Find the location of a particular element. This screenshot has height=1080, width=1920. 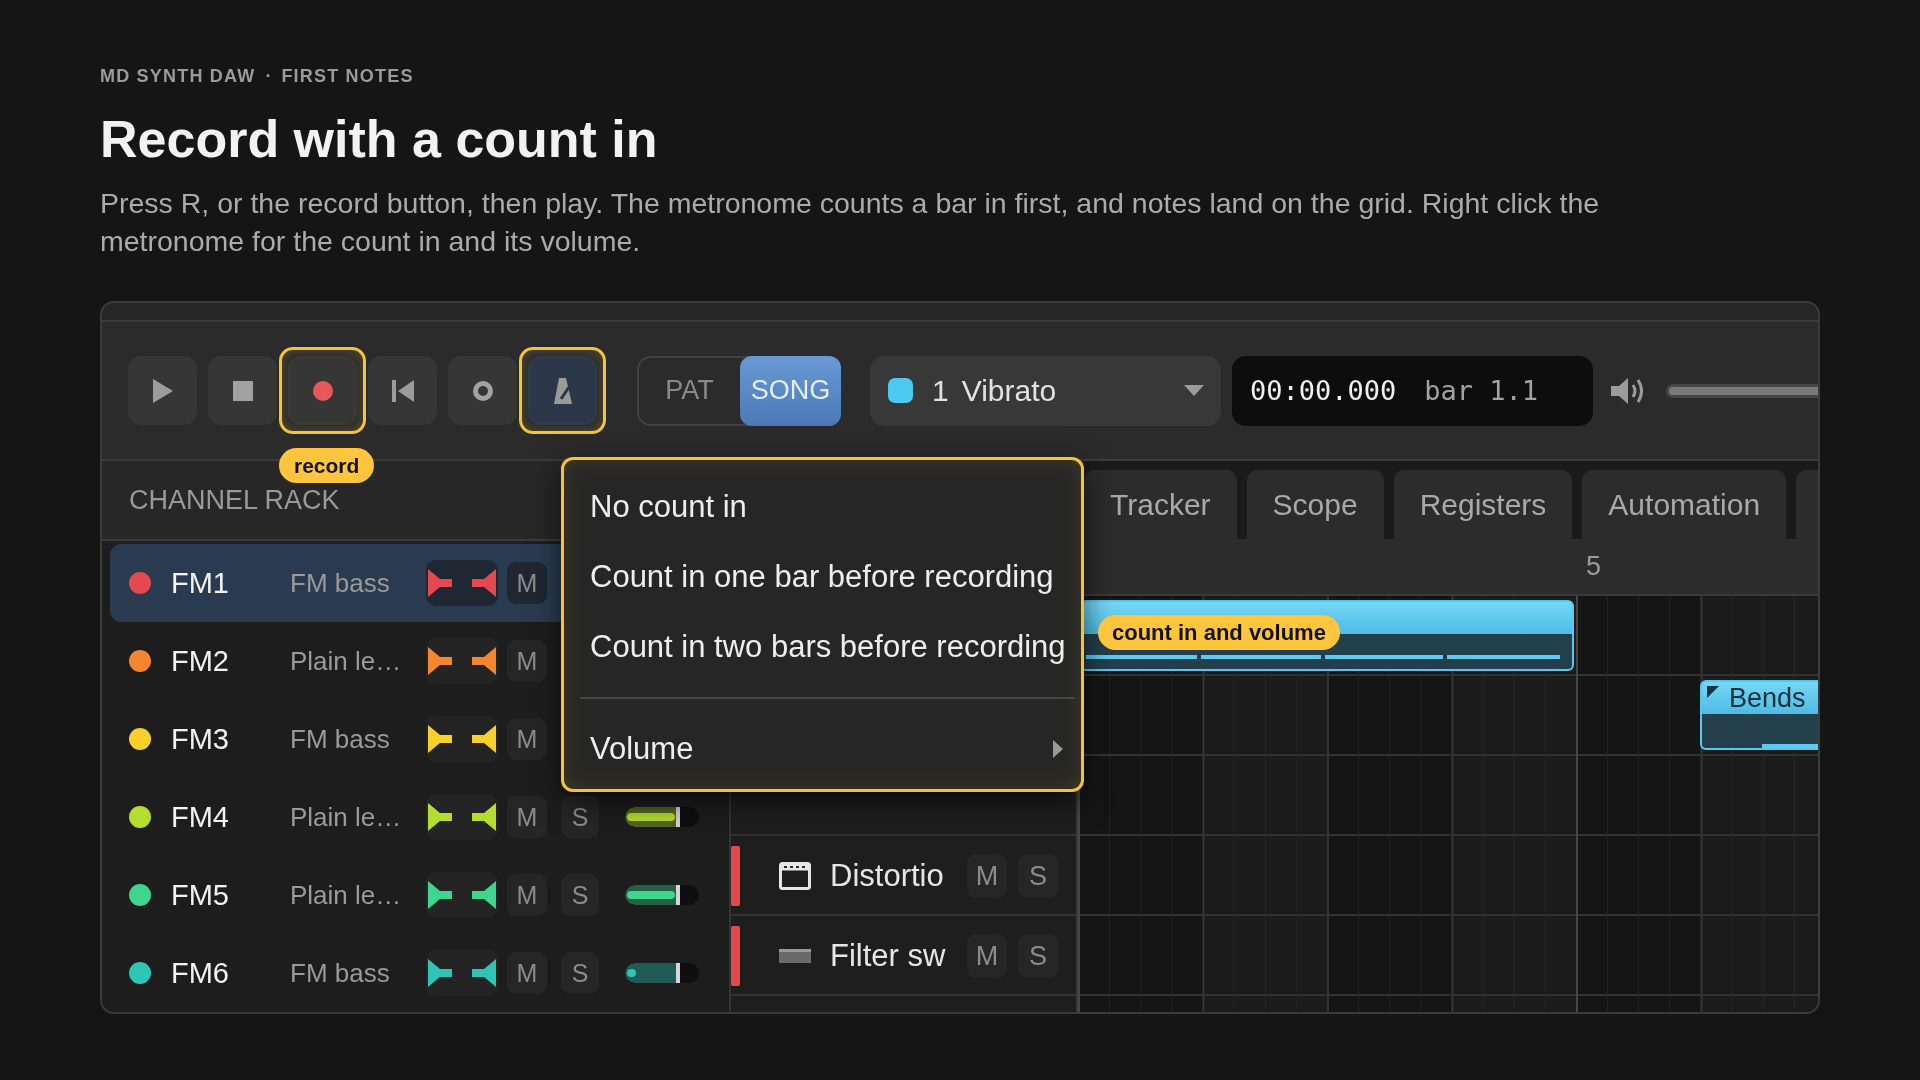

record-icon is located at coordinates (322, 390).